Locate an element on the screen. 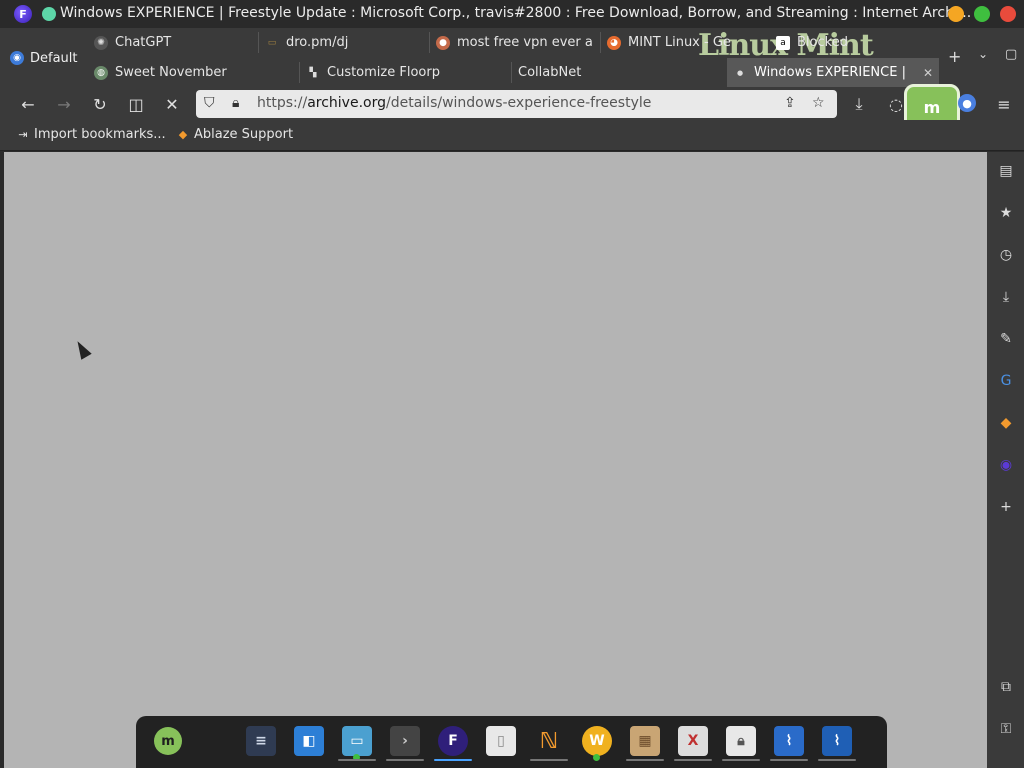 The width and height of the screenshot is (1024, 768). sidebar-notes-pen-icon: ✎ is located at coordinates (1006, 339).